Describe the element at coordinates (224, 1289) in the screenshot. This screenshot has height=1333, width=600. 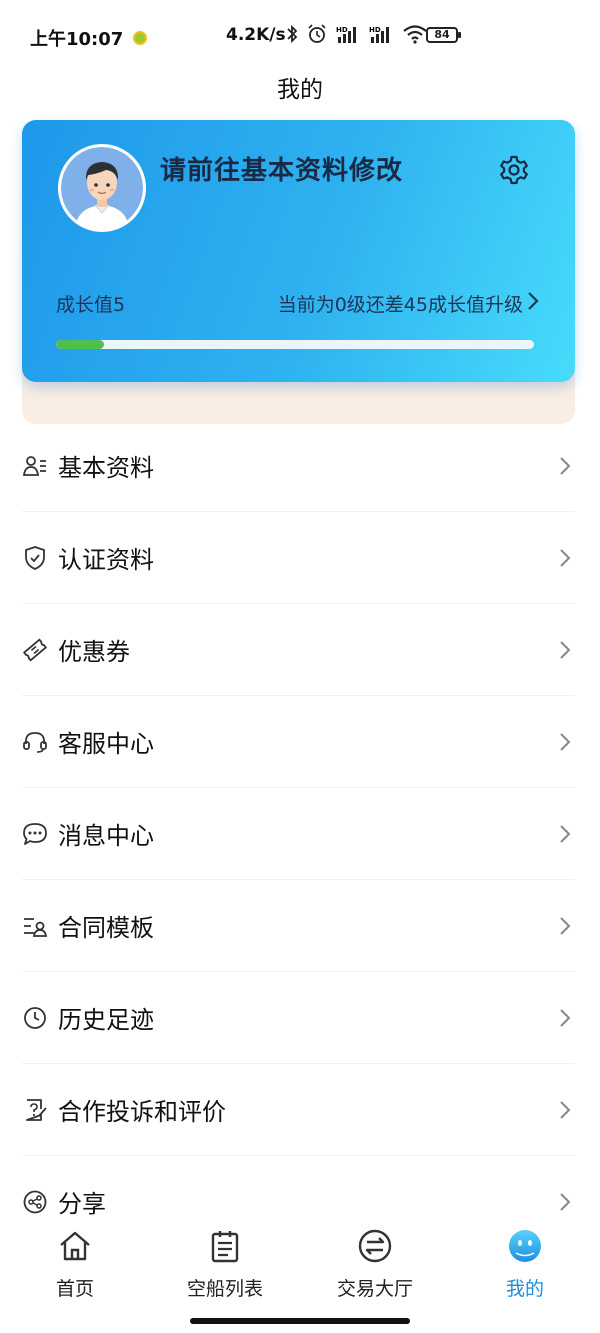
I see `tab-label: 空船列表` at that location.